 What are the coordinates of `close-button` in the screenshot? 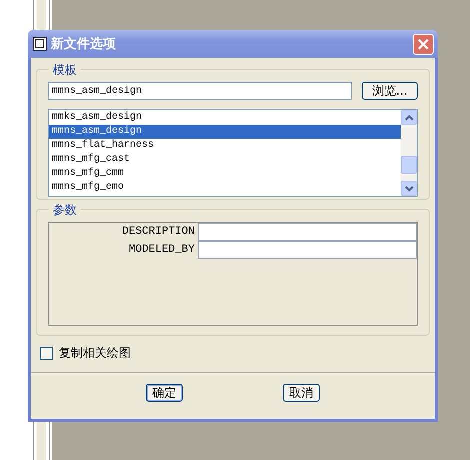 It's located at (423, 44).